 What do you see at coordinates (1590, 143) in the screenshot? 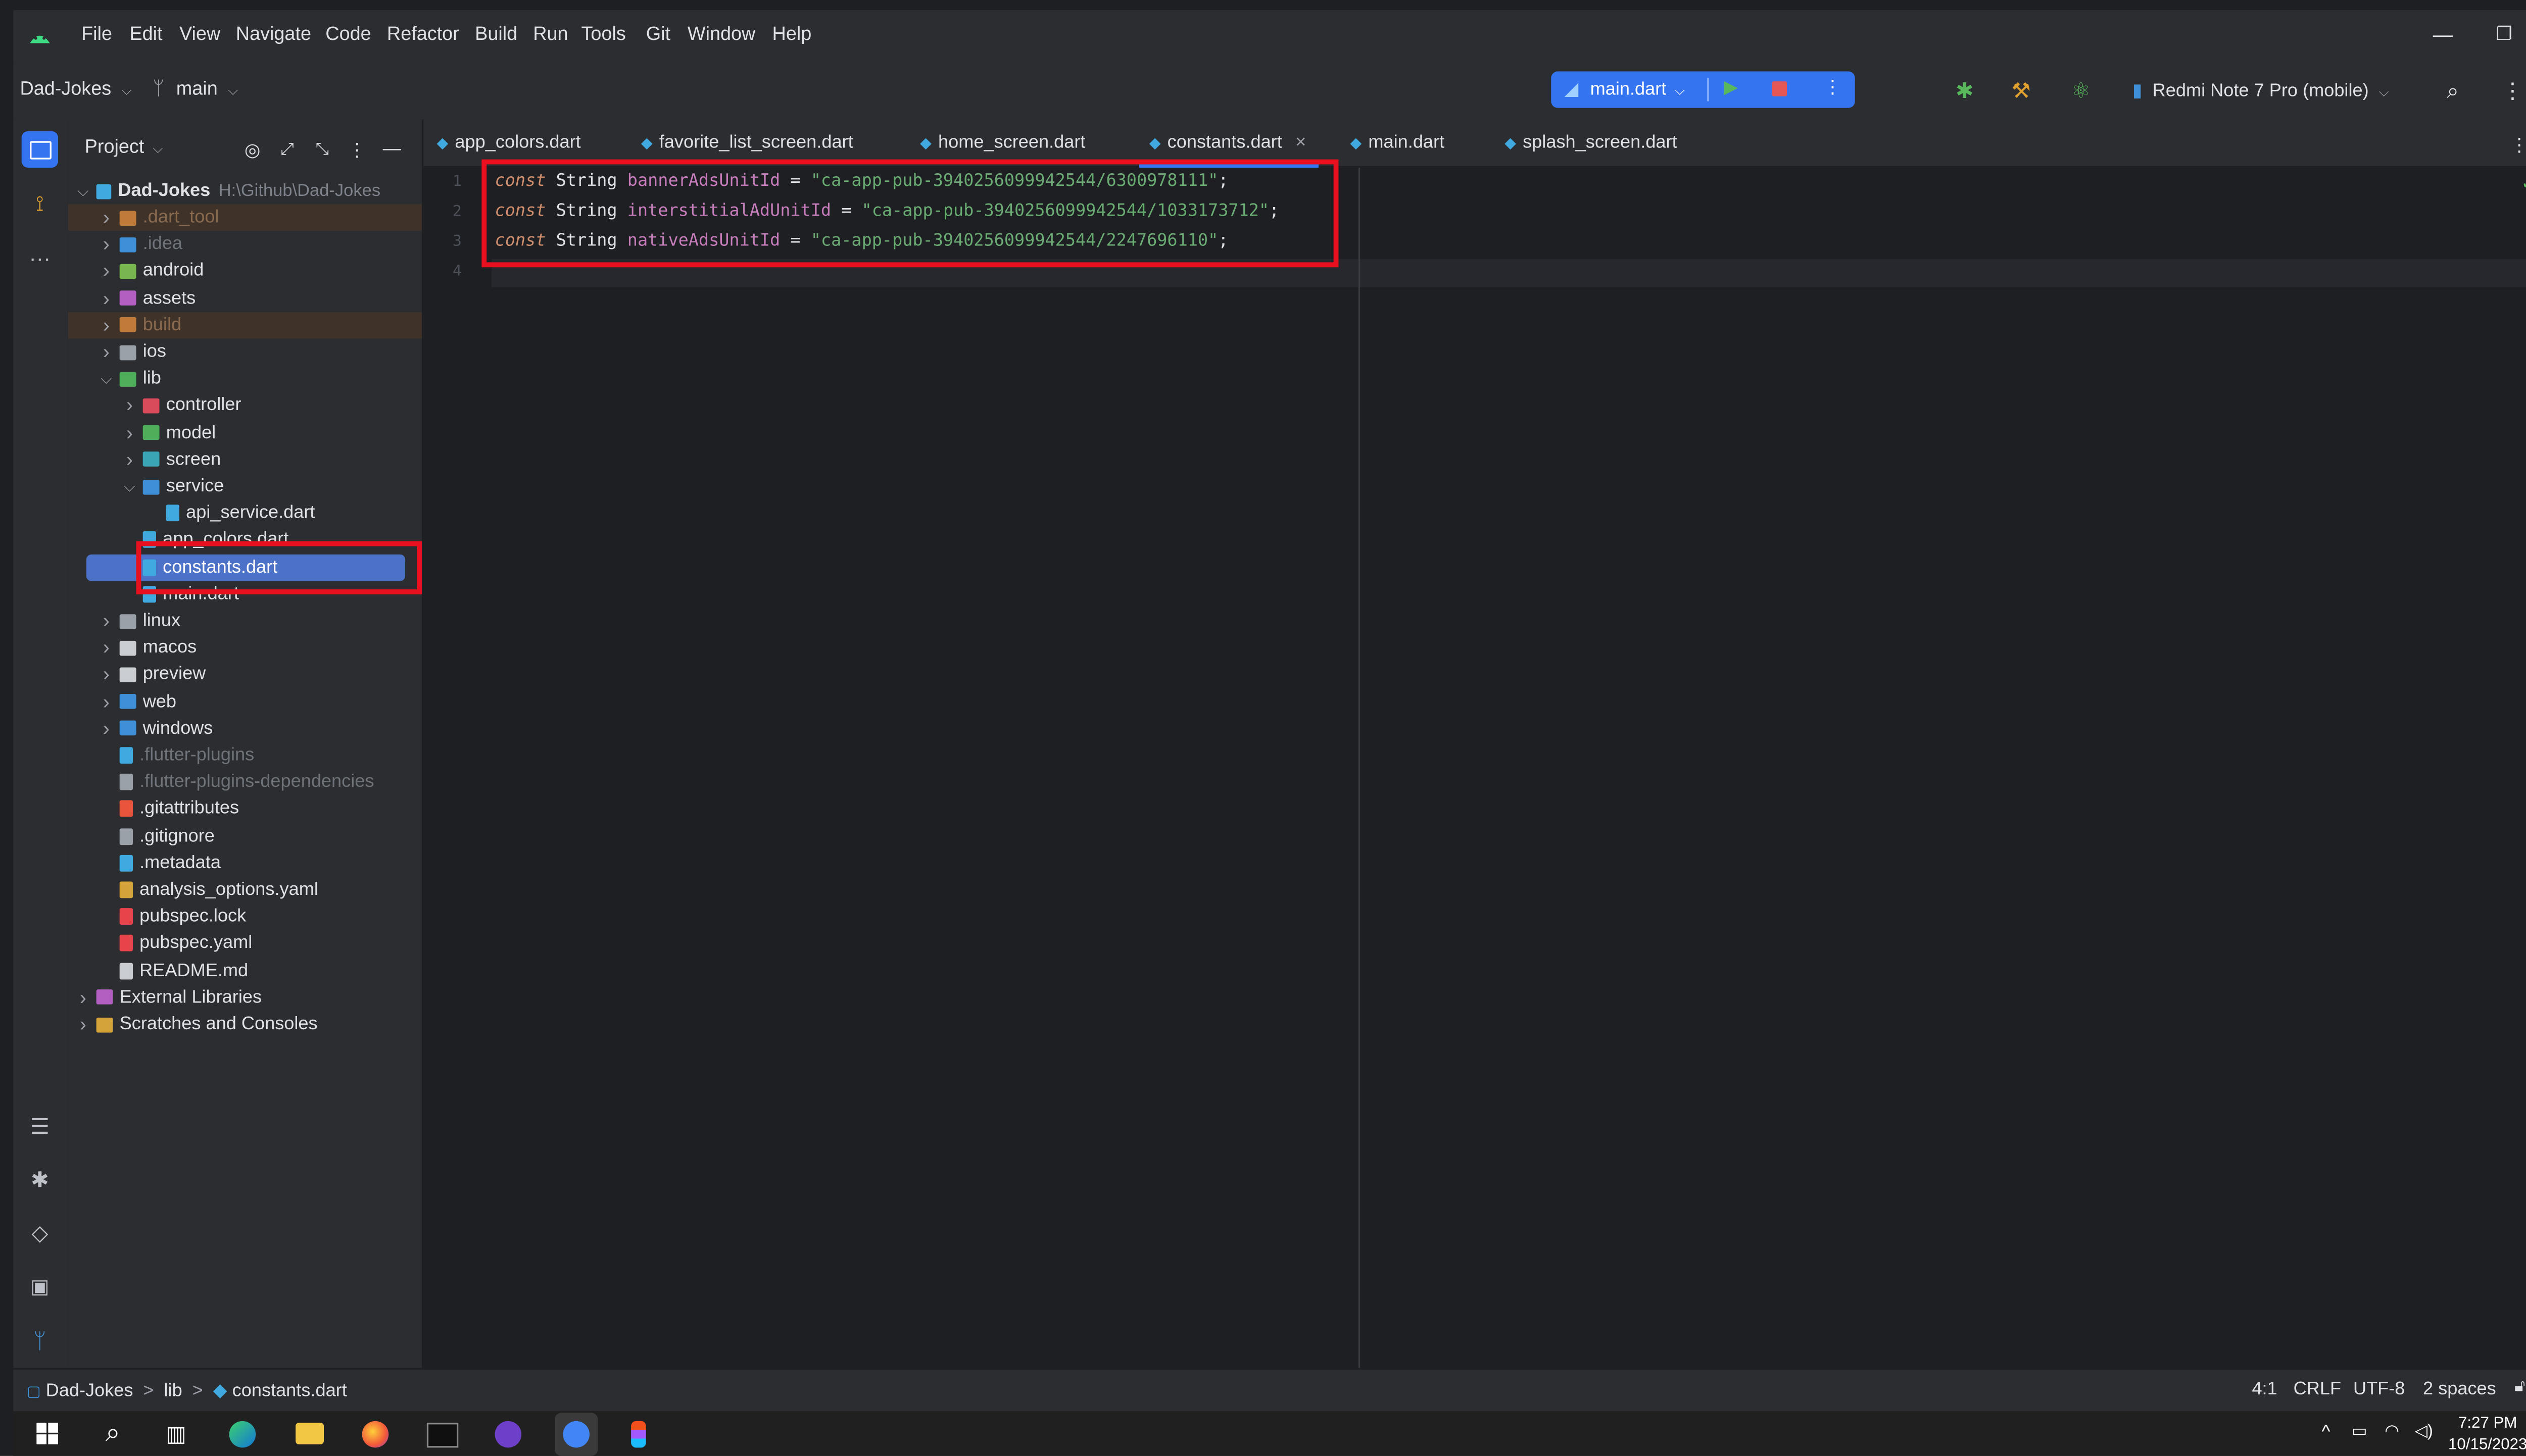
I see `tab-splash-screen-dart: ◆ splash_screen.dart` at bounding box center [1590, 143].